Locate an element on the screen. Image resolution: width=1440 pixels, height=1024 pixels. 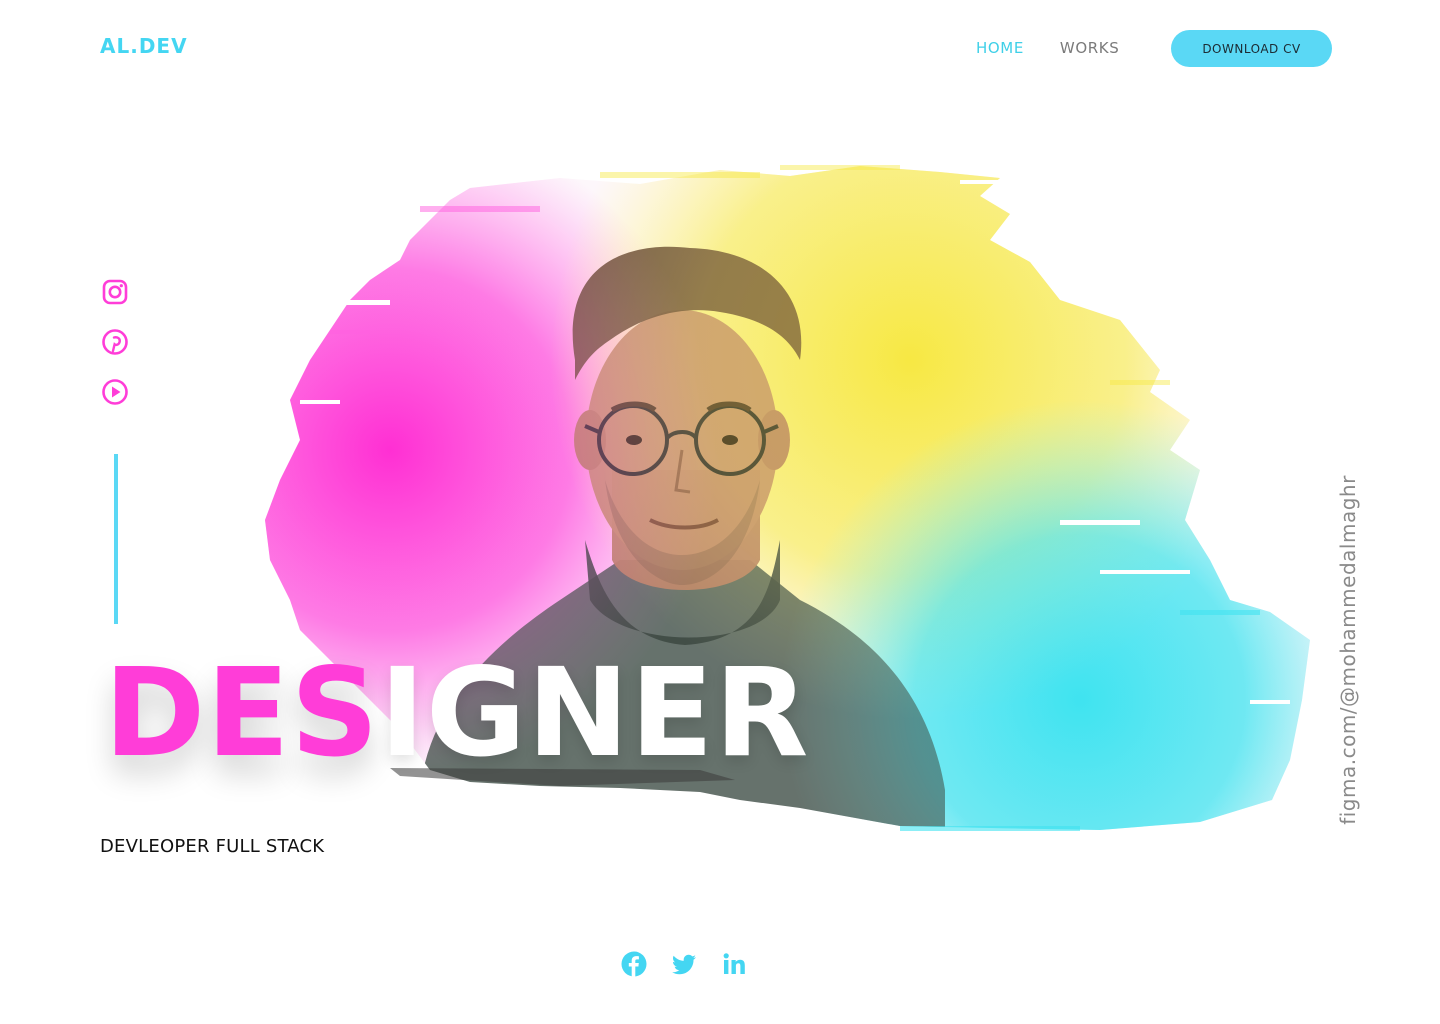
logo: AL.DEV is located at coordinates (144, 46).